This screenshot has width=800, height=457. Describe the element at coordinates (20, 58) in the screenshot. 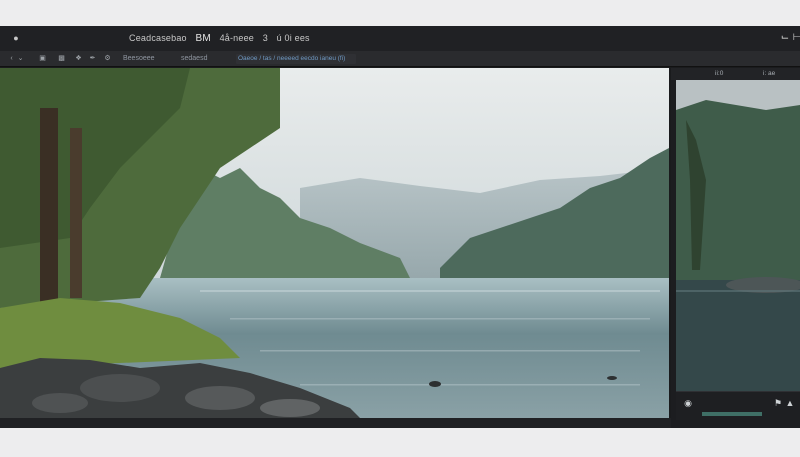

I see `down-icon: ⌄` at that location.